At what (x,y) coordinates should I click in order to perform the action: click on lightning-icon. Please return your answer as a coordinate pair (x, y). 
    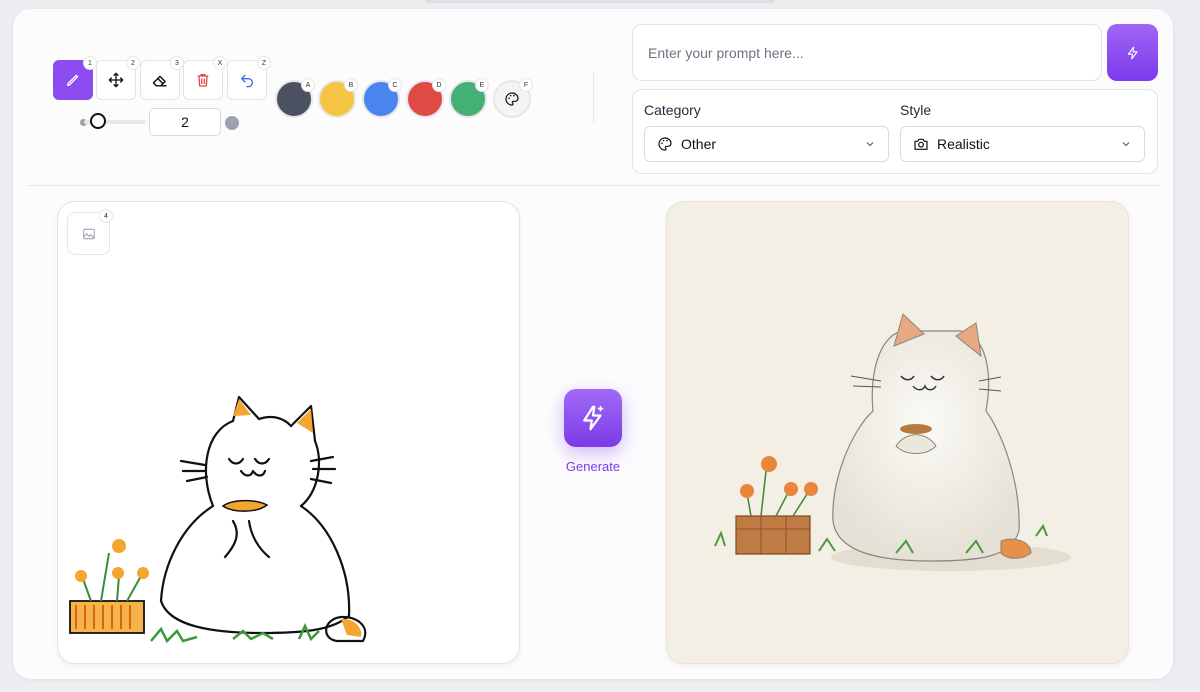
    Looking at the image, I should click on (1132, 52).